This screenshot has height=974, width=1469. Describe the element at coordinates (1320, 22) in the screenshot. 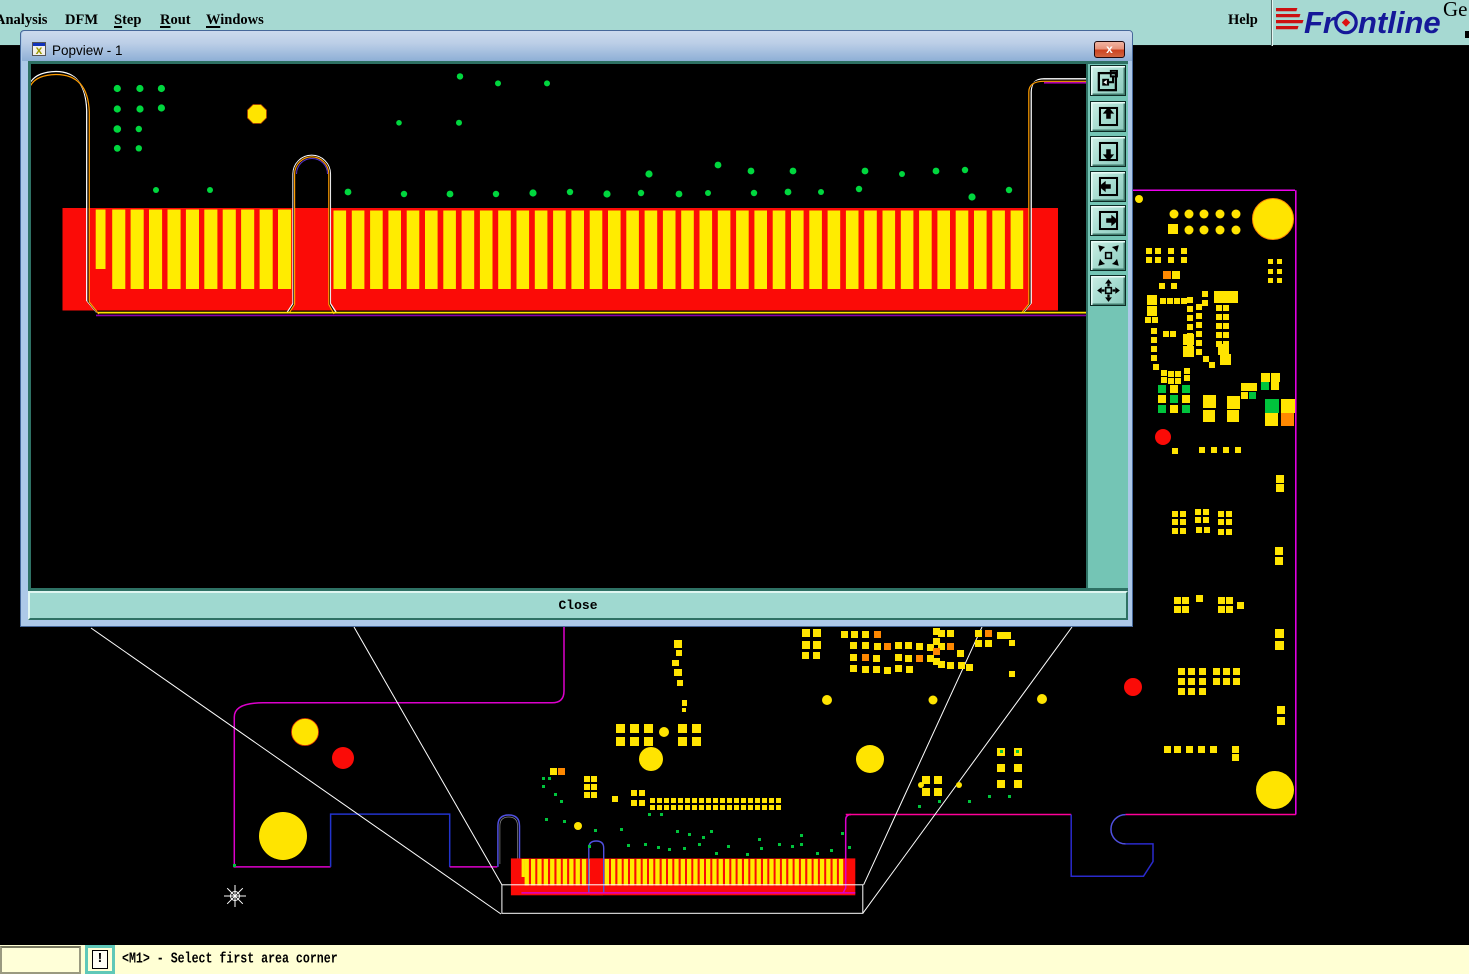

I see `svg-text: Fr` at that location.